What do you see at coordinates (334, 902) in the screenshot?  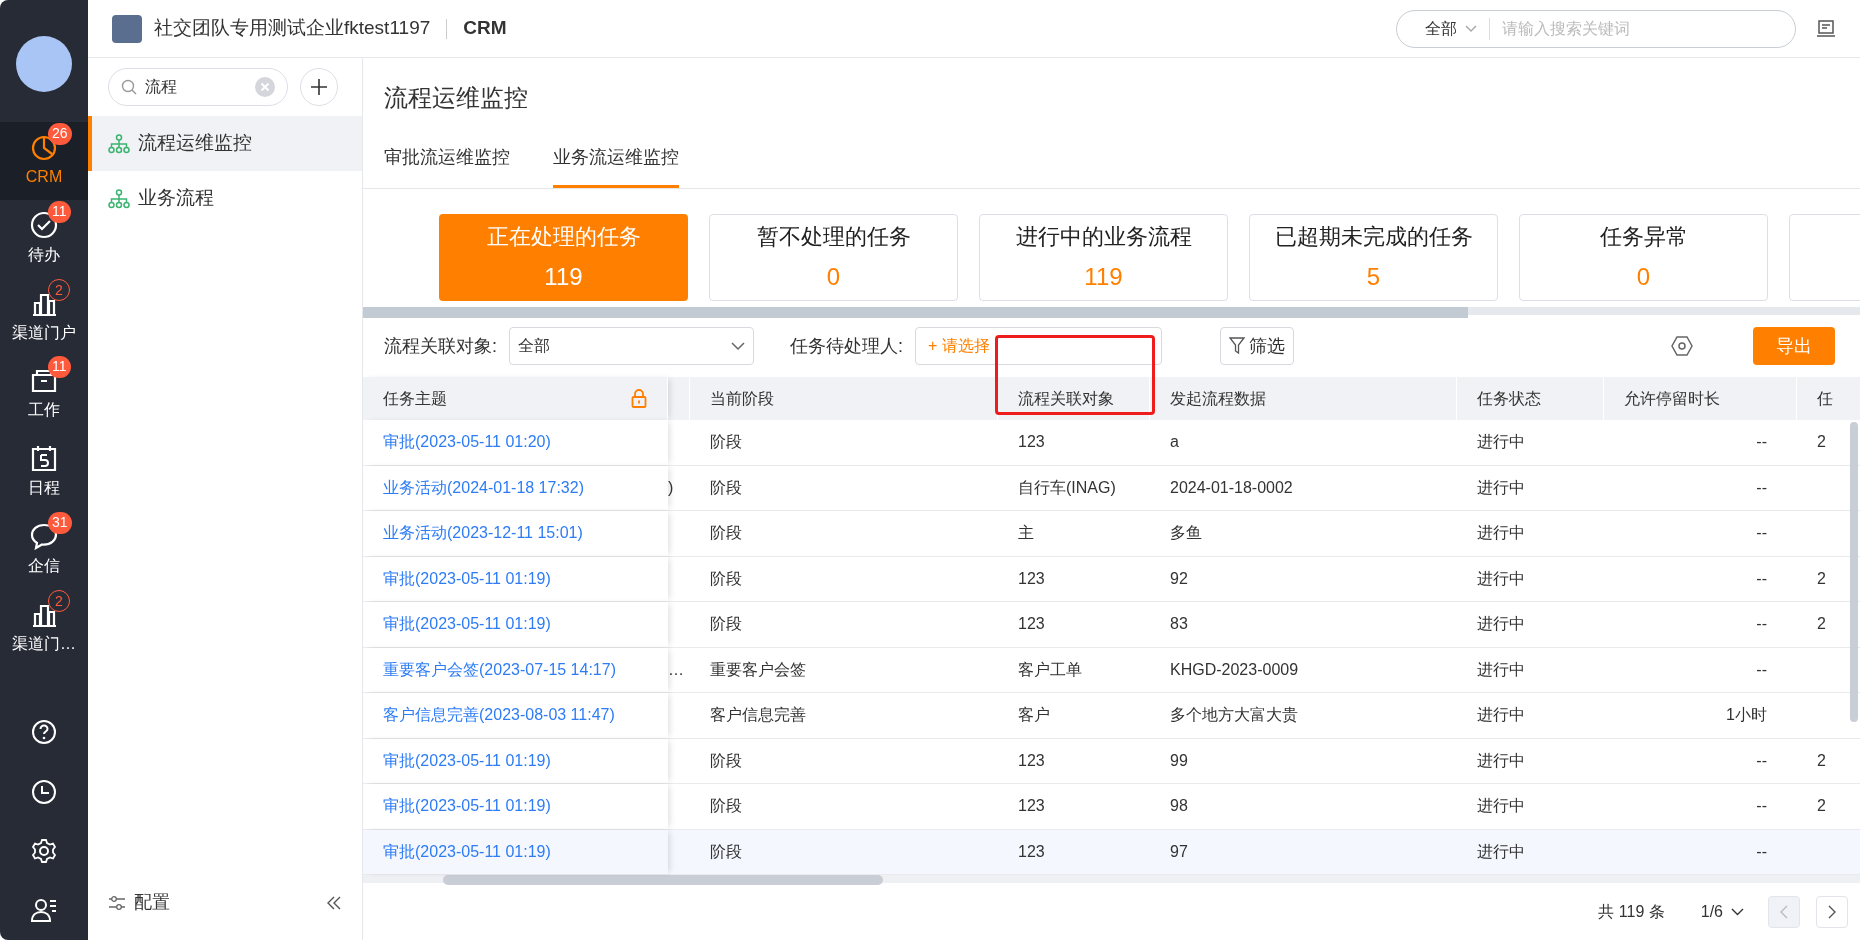 I see `collapse-icon` at bounding box center [334, 902].